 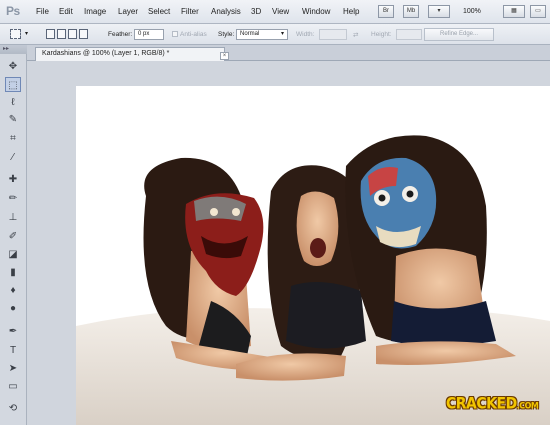 What do you see at coordinates (193, 34) in the screenshot?
I see `antialias-label: Anti-alias` at bounding box center [193, 34].